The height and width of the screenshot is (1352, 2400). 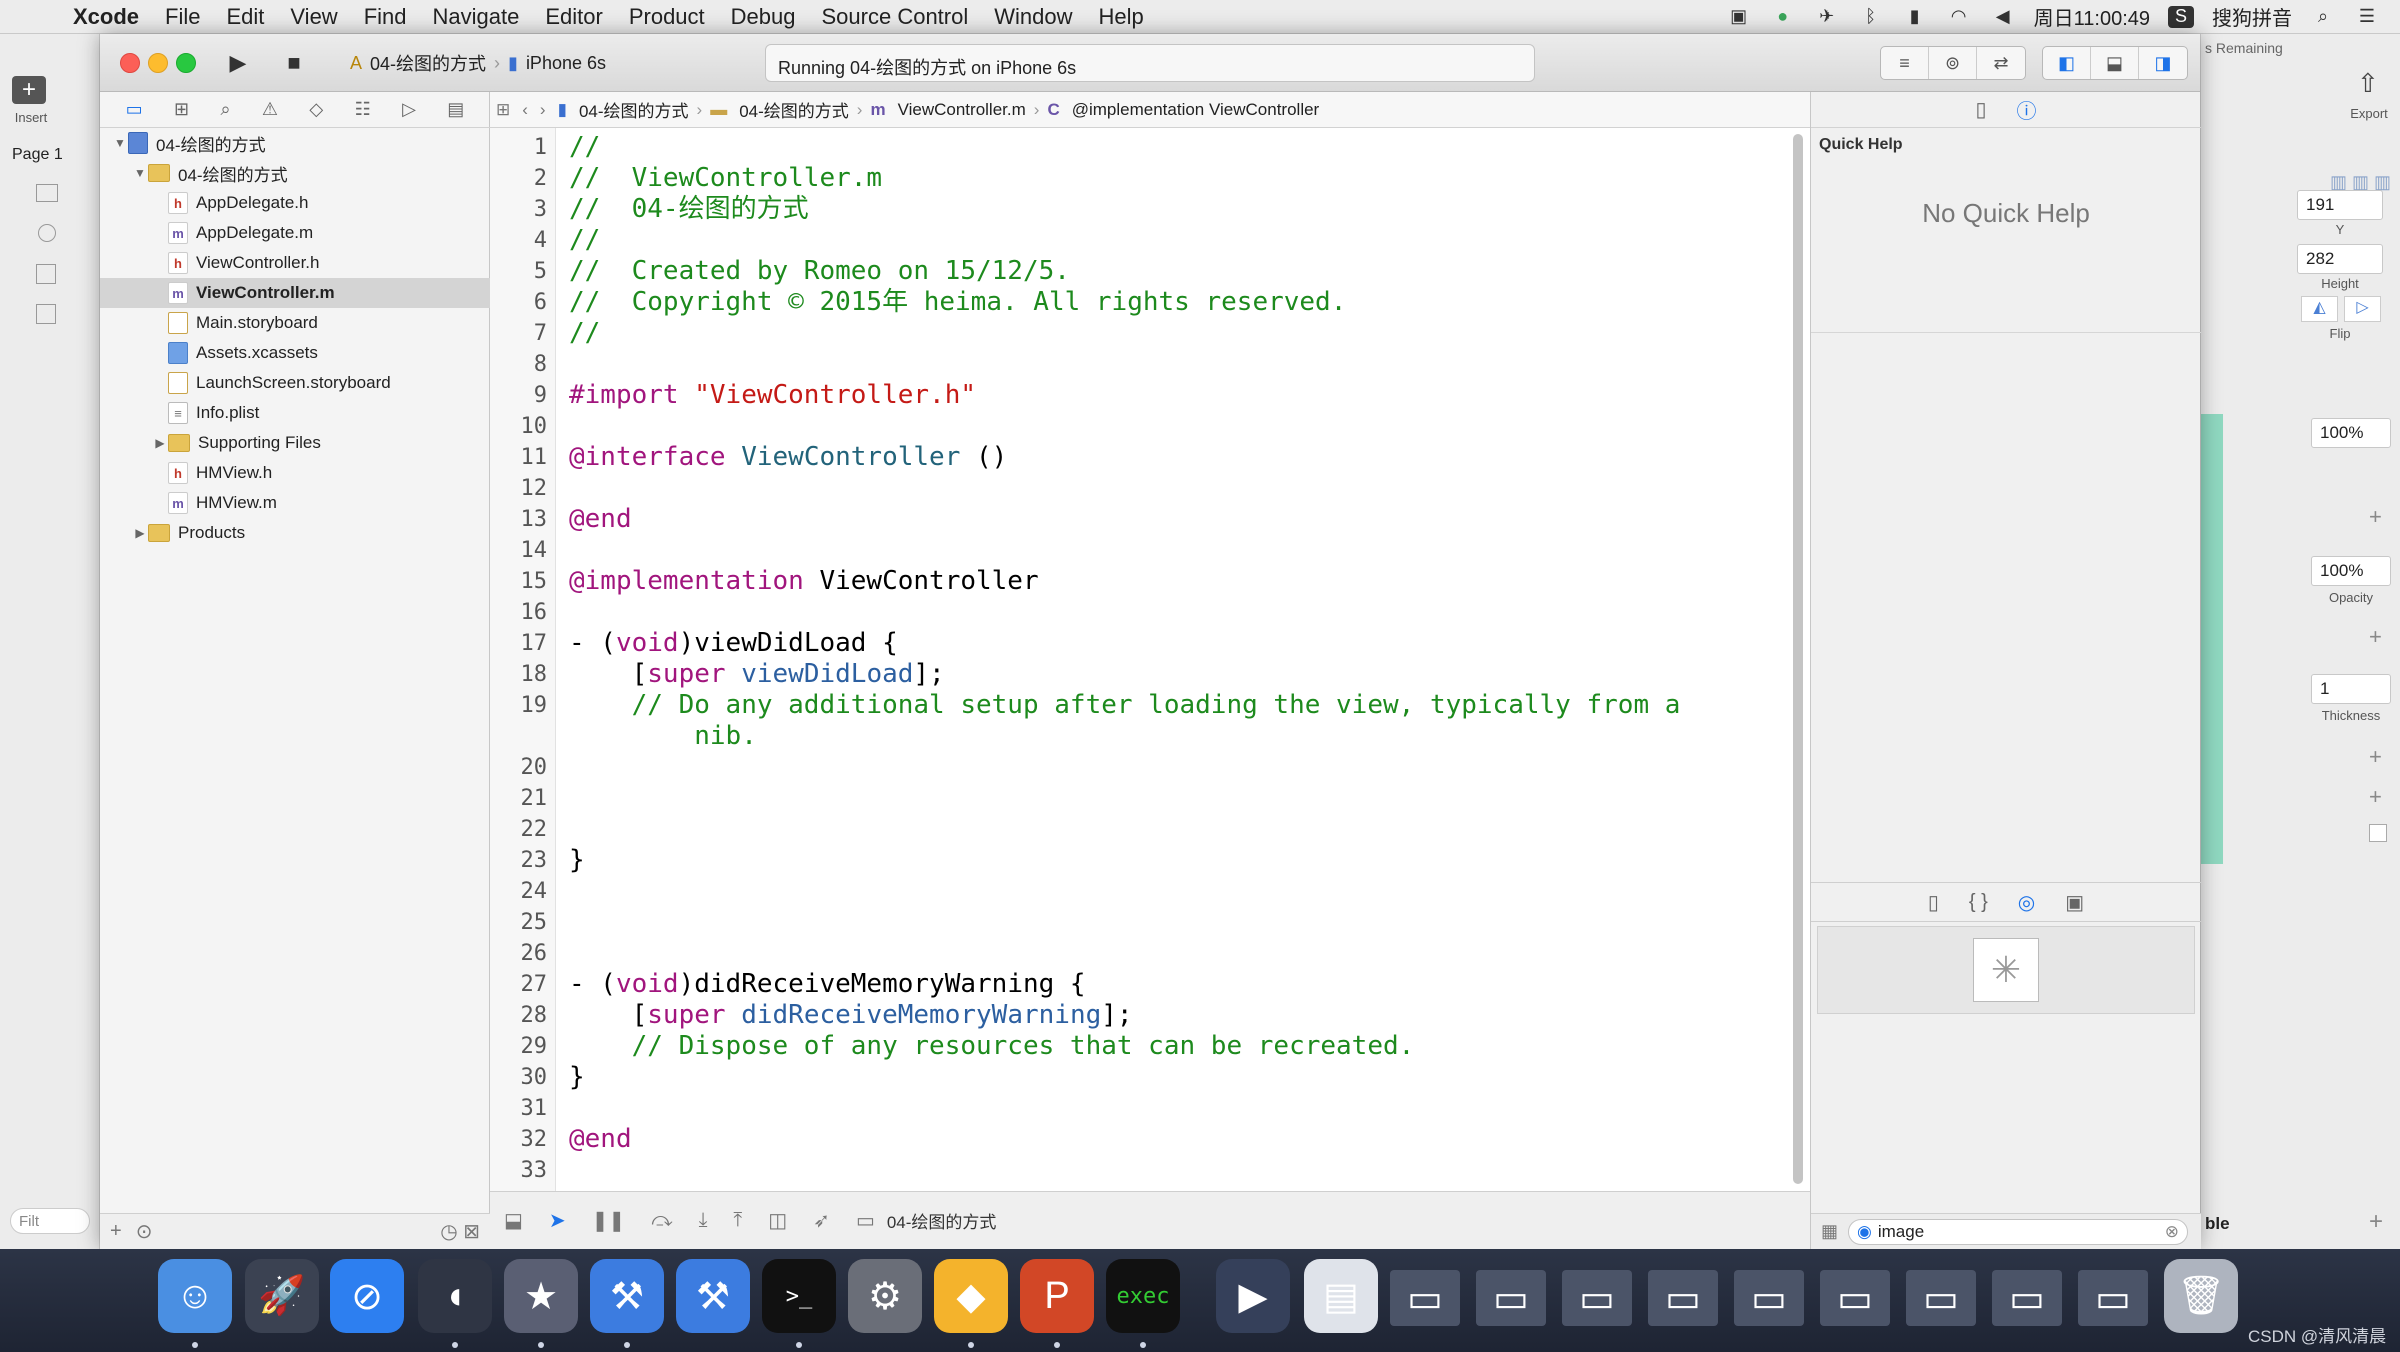 I want to click on file-tree-row: h HMView.h, so click(x=295, y=473).